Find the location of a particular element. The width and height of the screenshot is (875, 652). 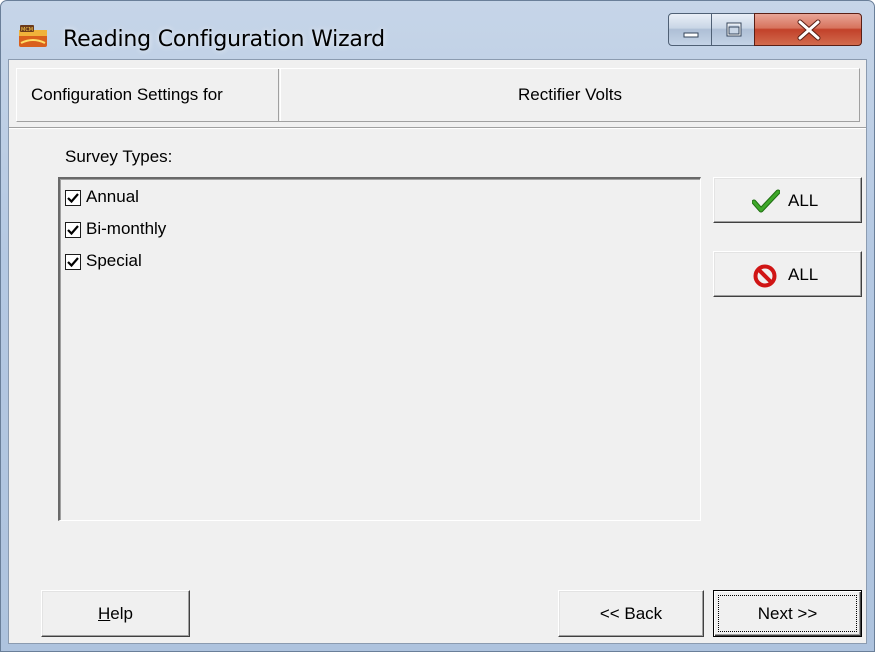

window-title: Reading Configuration Wizard is located at coordinates (224, 39).